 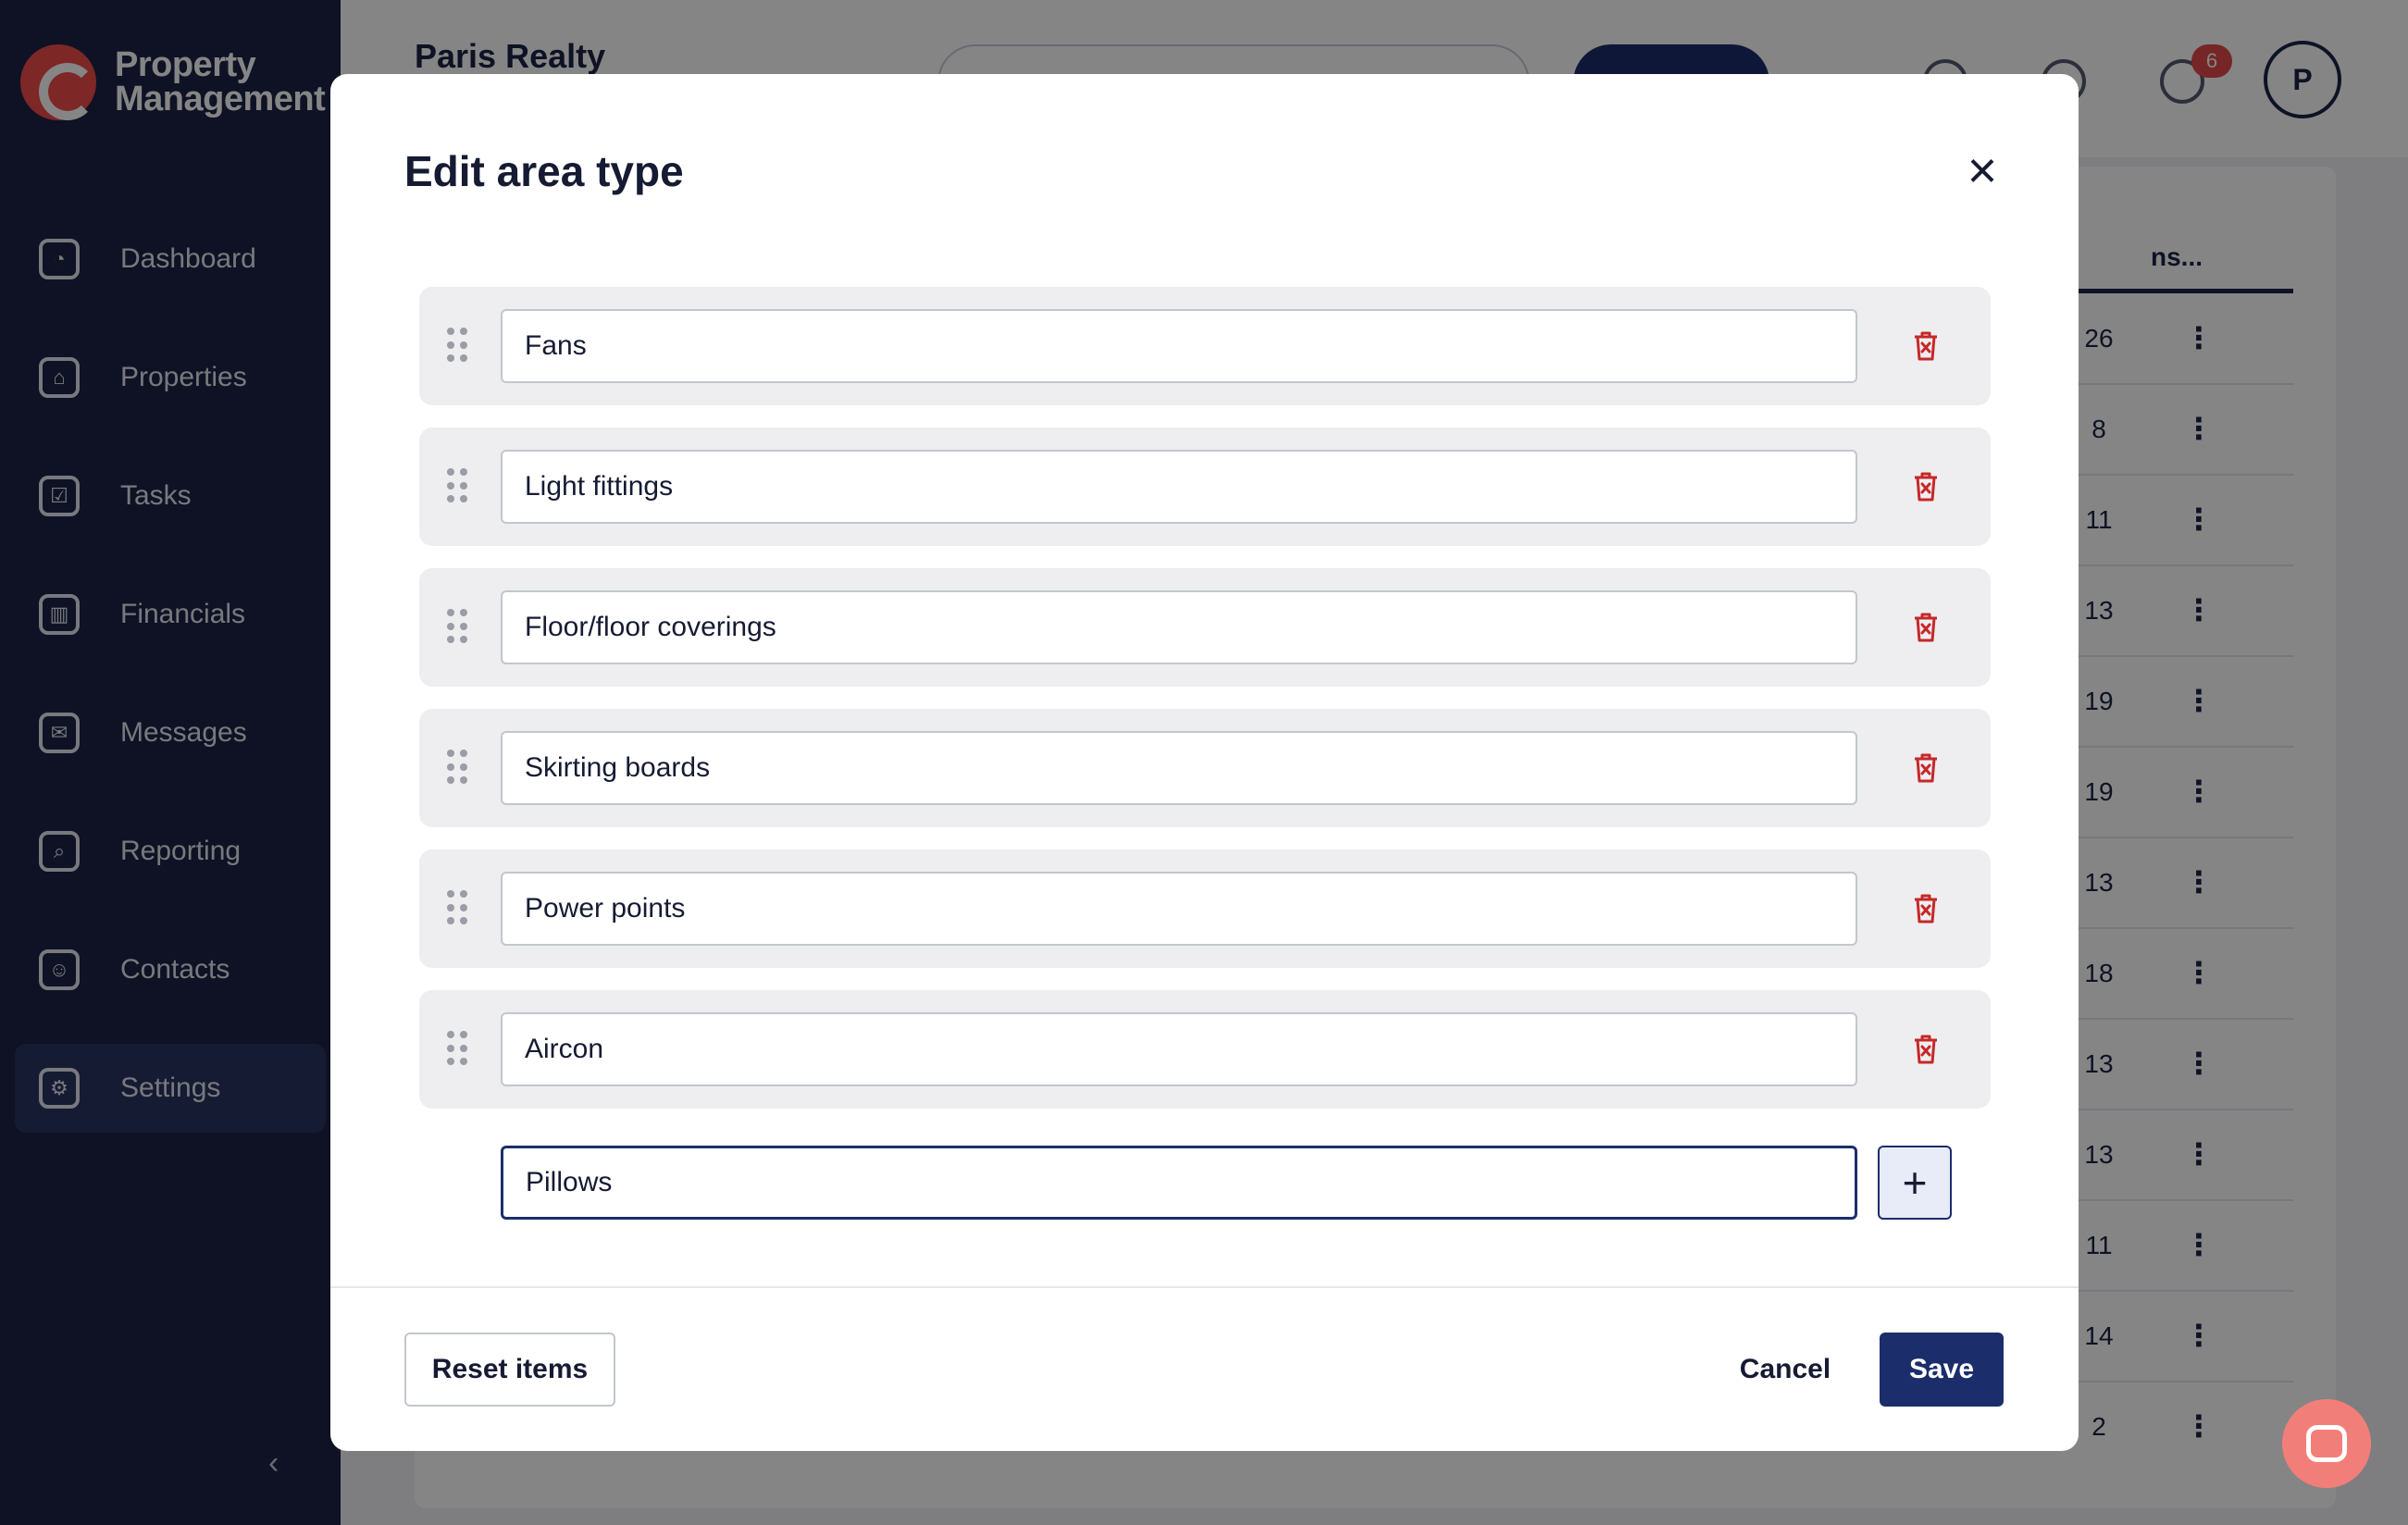 I want to click on modal-footer-divider, so click(x=1204, y=1287).